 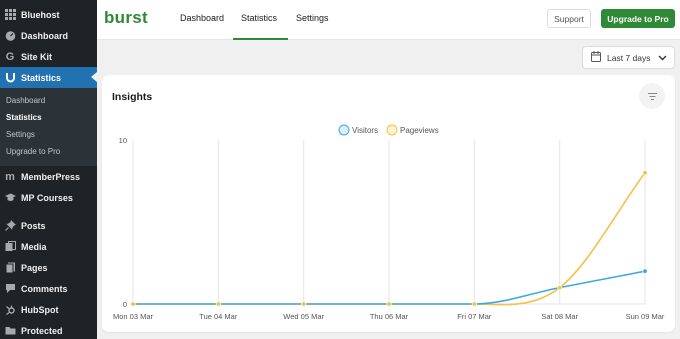 I want to click on sidebar-item-site-kit: G Site Kit, so click(x=48, y=56).